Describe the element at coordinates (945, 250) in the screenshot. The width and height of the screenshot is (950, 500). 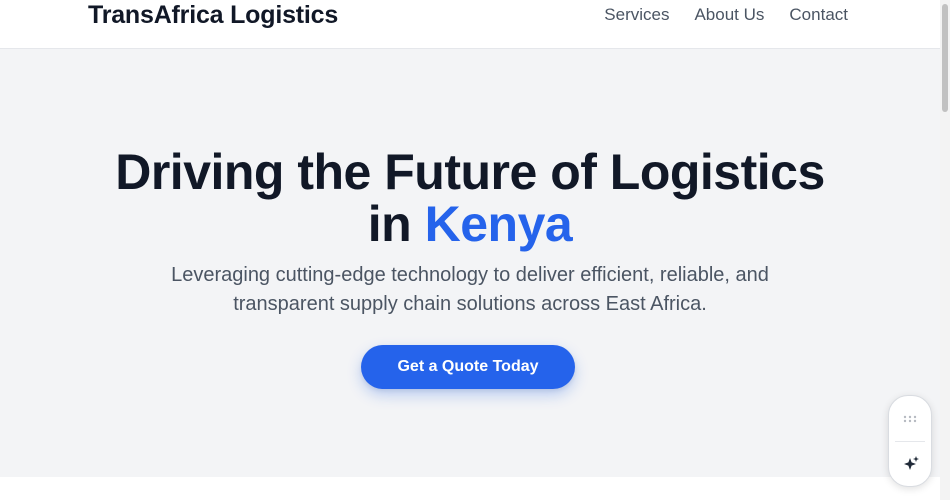
I see `page-scrollbar` at that location.